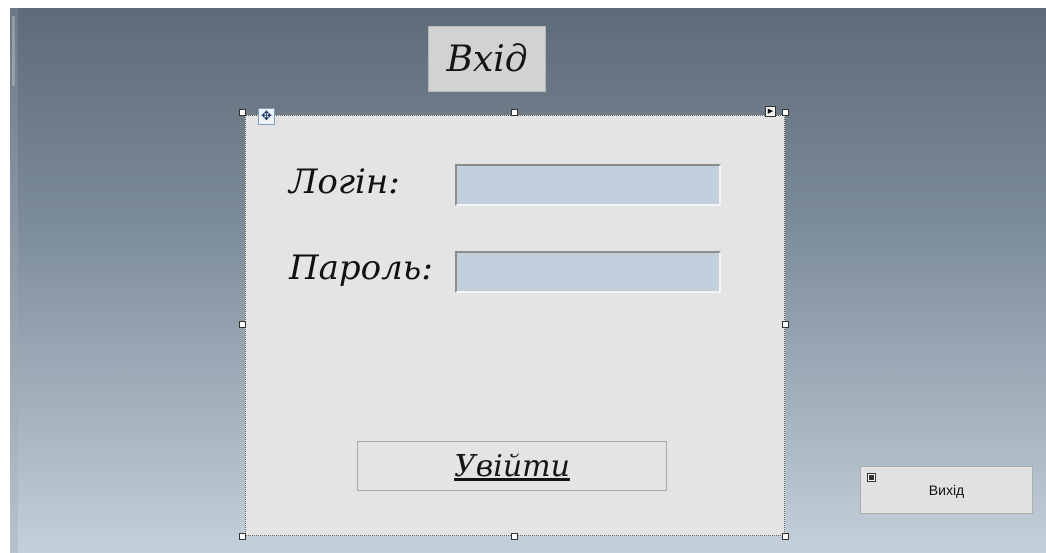 This screenshot has width=1046, height=553. I want to click on resize-handle-bottom-center, so click(514, 536).